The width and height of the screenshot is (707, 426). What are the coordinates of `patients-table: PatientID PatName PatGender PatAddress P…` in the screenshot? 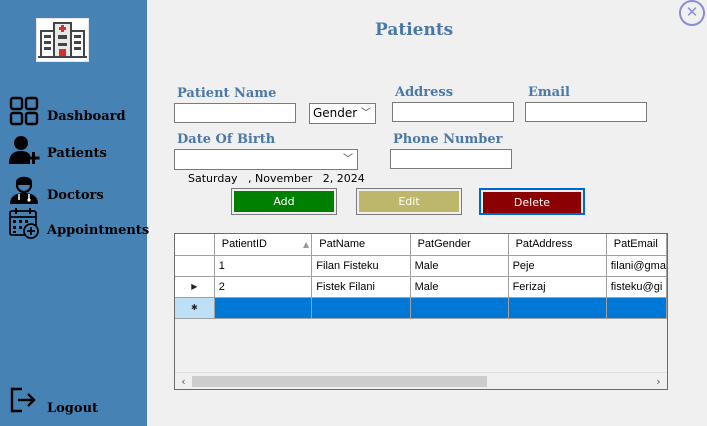 It's located at (421, 276).